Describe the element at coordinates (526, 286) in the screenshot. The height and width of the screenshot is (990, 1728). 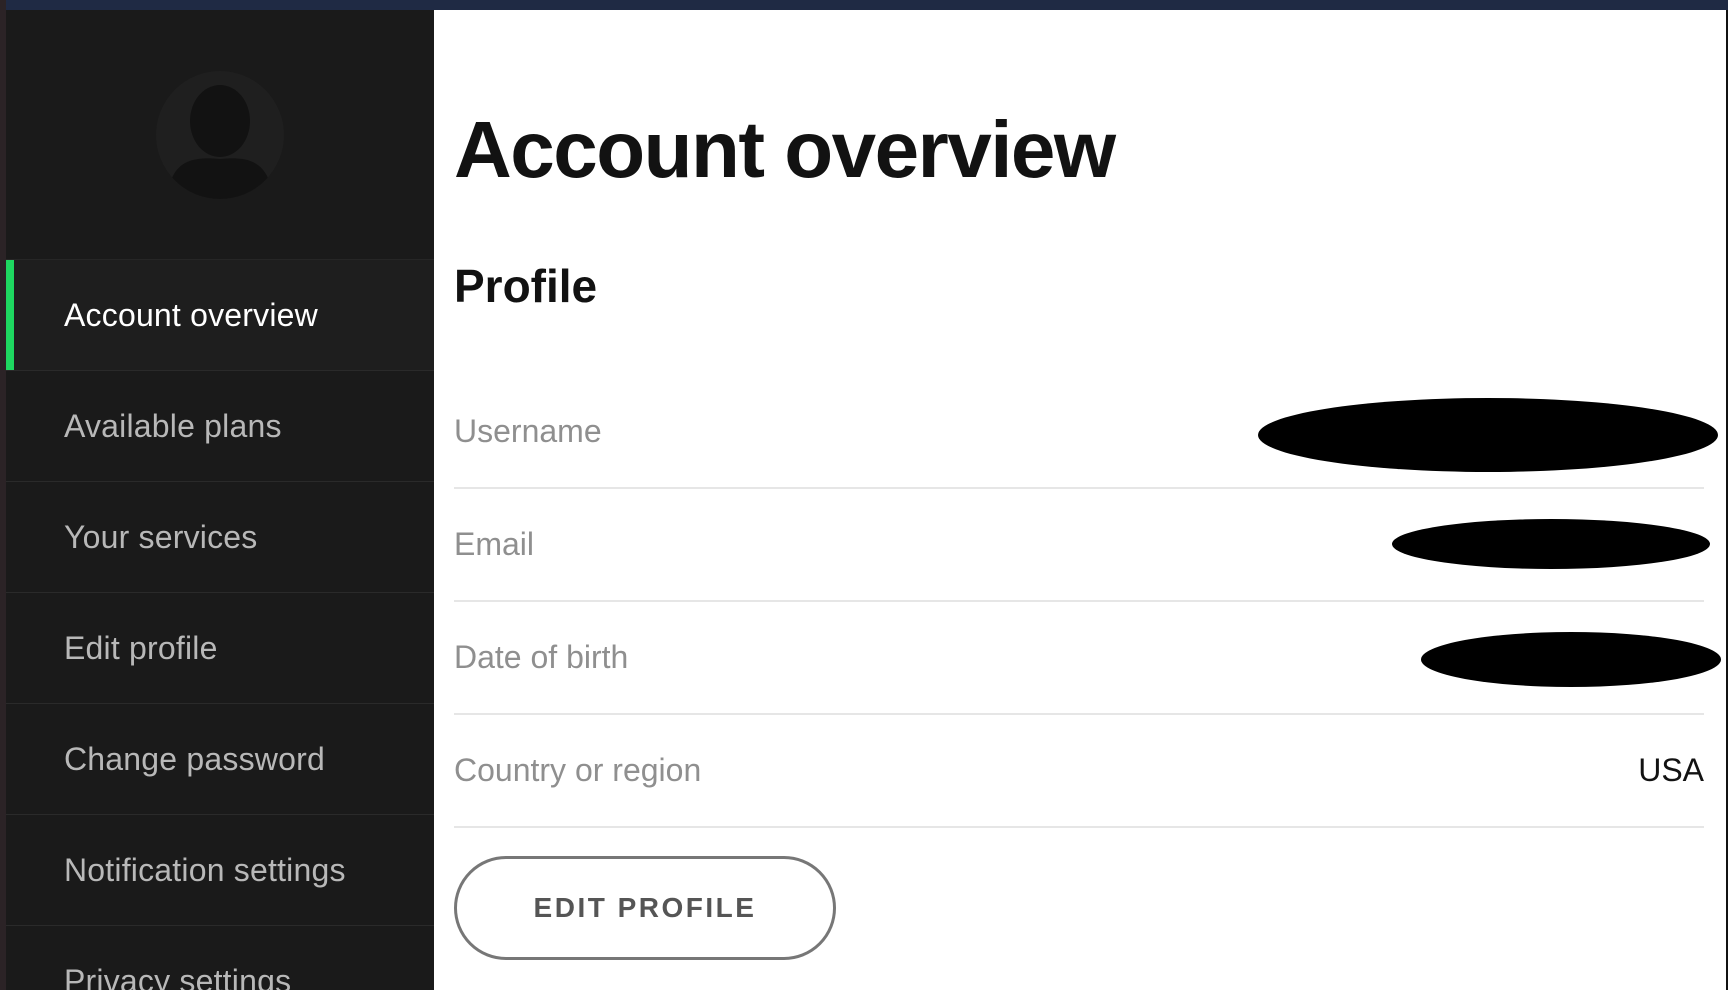
I see `profile-heading: Profile` at that location.